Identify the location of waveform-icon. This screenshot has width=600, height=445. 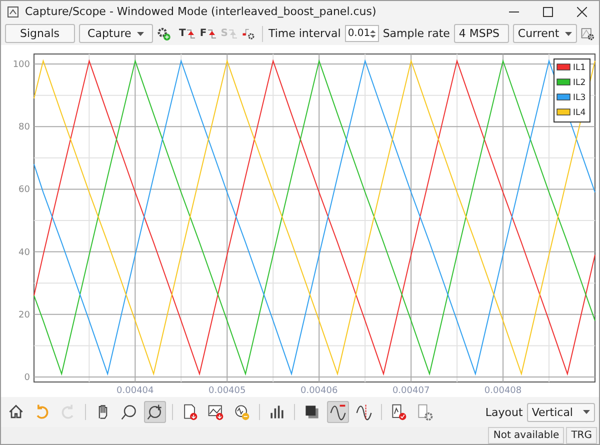
(338, 412).